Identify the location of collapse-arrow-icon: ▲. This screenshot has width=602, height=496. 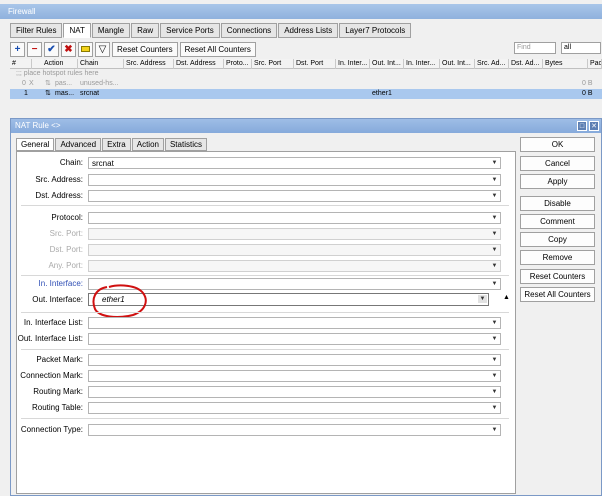
(506, 297).